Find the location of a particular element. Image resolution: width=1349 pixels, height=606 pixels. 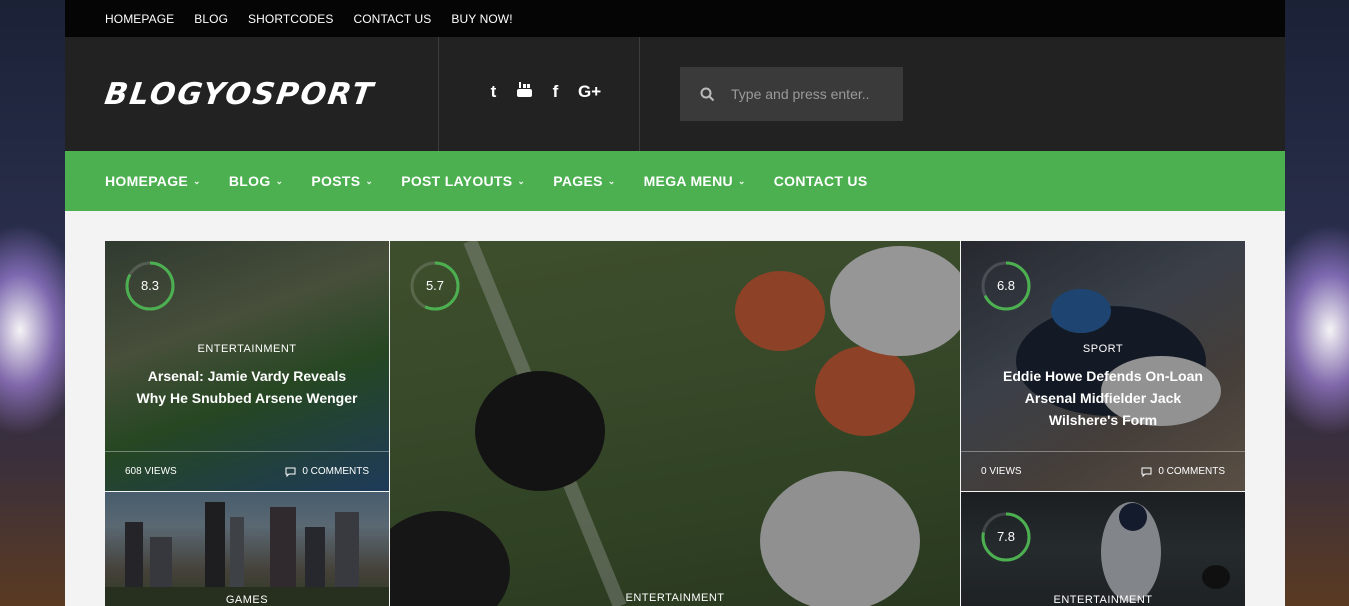

top-menu-contact-us: CONTACT US is located at coordinates (392, 19).